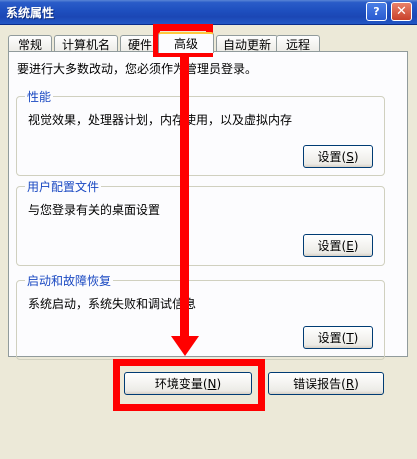  Describe the element at coordinates (208, 12) in the screenshot. I see `title-bar: 系统属性 ? ✕` at that location.